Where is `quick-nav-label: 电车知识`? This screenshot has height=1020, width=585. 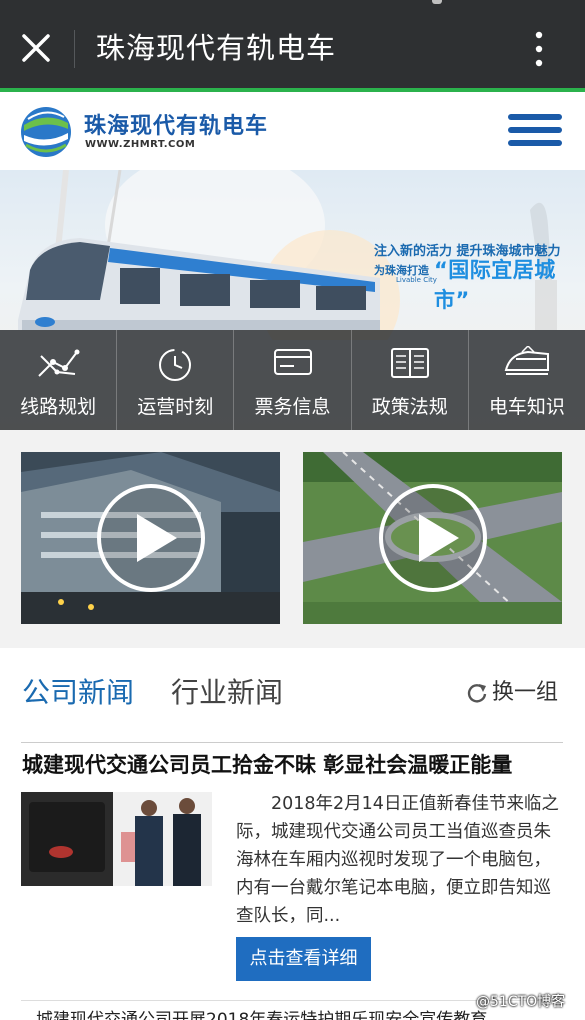 quick-nav-label: 电车知识 is located at coordinates (526, 407).